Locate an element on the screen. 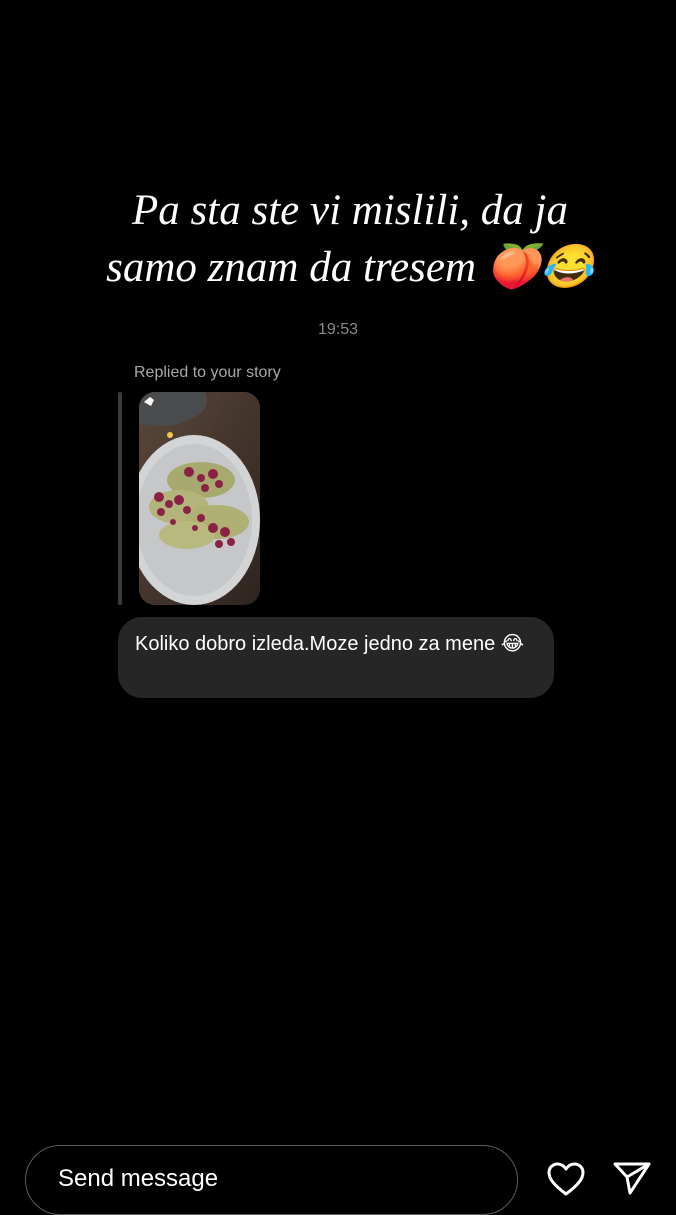 This screenshot has width=676, height=1215. message-bubble: Koliko dobro izleda.Moze jedno za mene 😂 is located at coordinates (336, 657).